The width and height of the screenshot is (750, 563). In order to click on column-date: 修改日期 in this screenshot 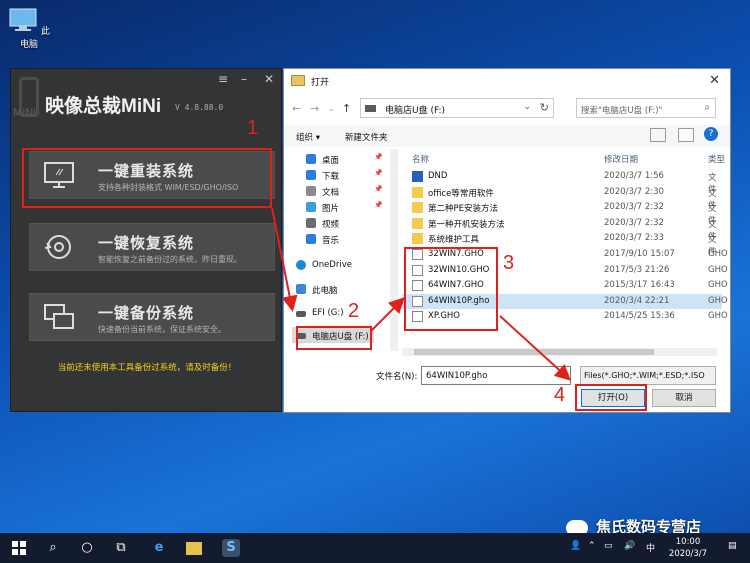, I will do `click(621, 159)`.